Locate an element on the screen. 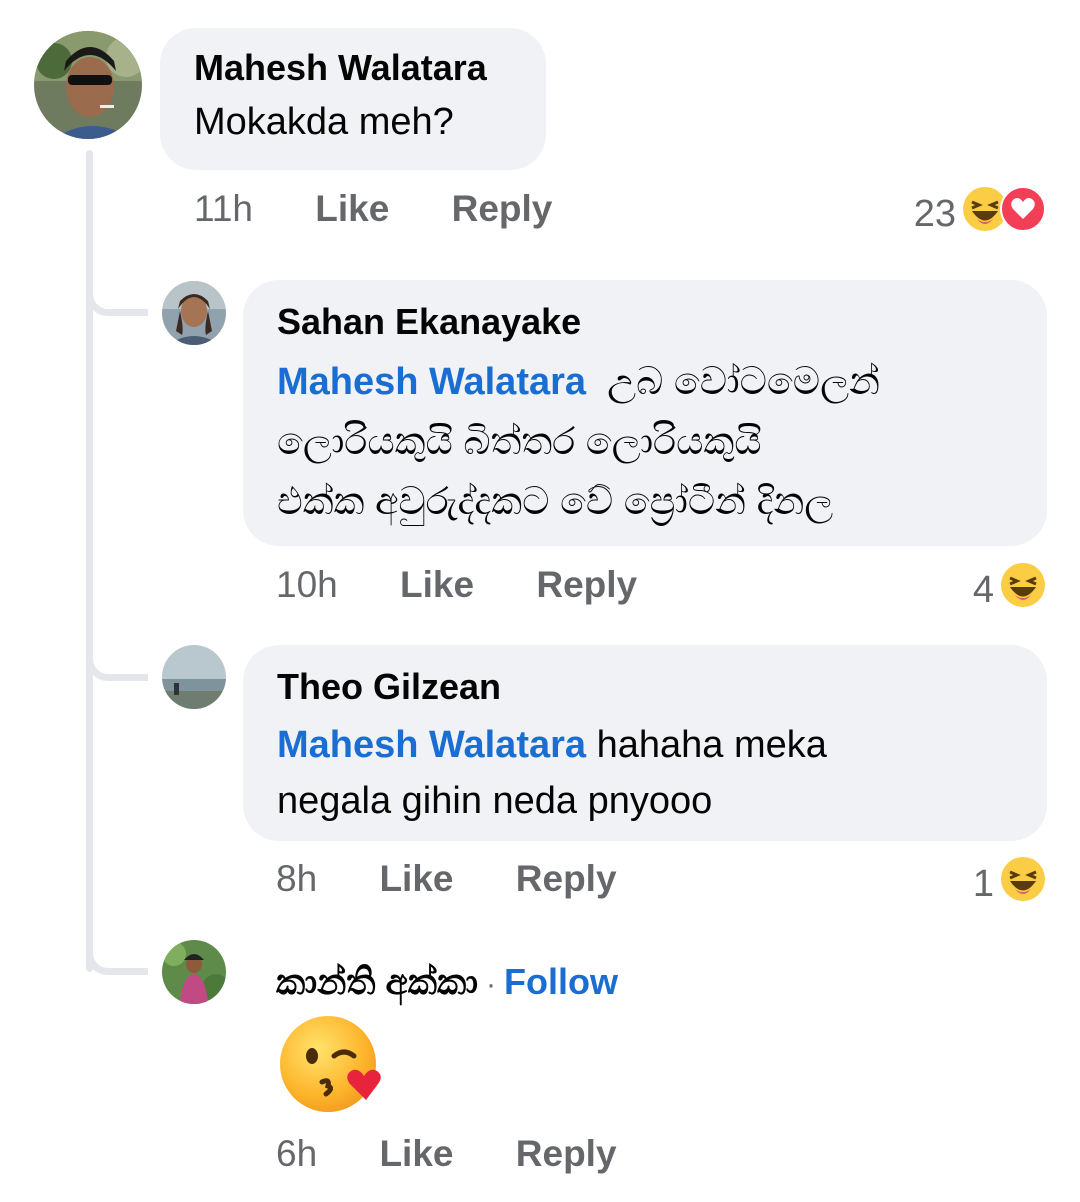  kissing-heart-emoji is located at coordinates (332, 1066).